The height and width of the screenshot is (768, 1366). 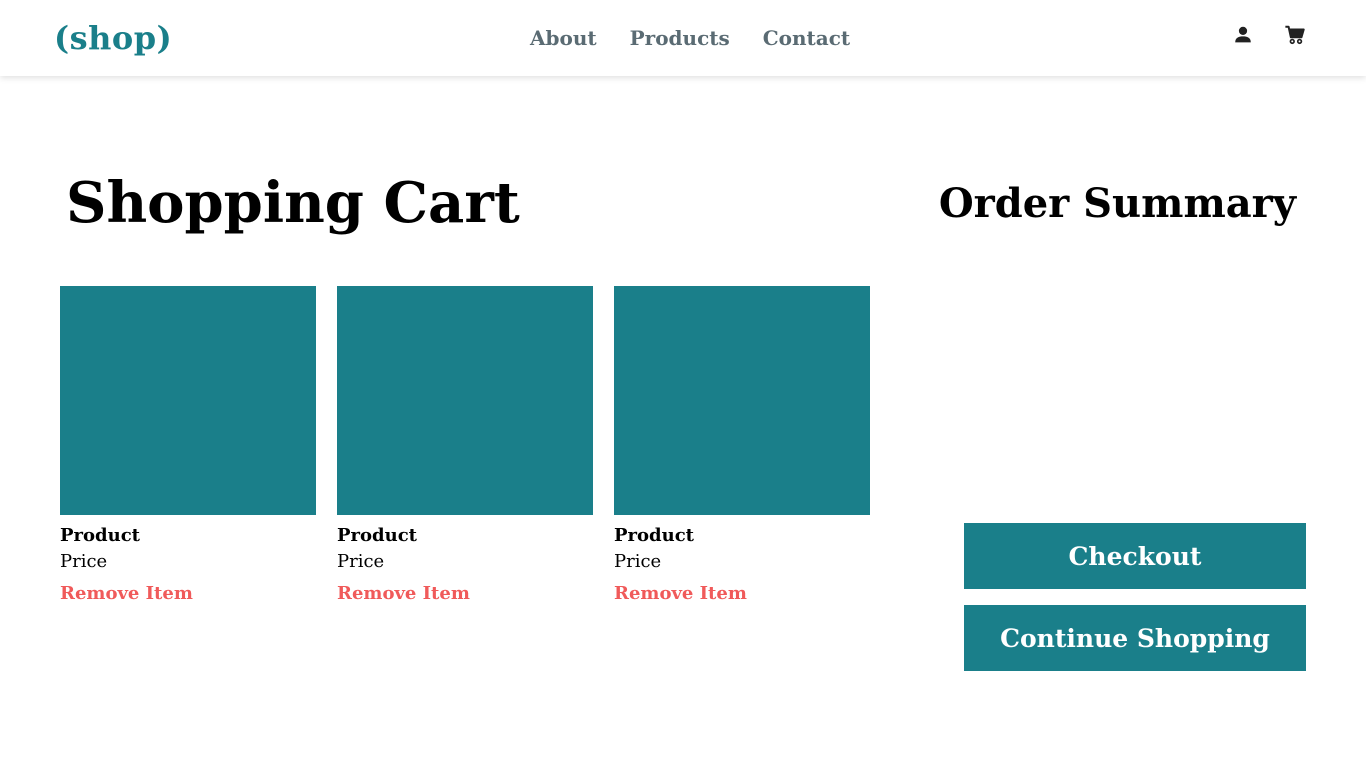 I want to click on main-nav: About Products Contact, so click(x=690, y=38).